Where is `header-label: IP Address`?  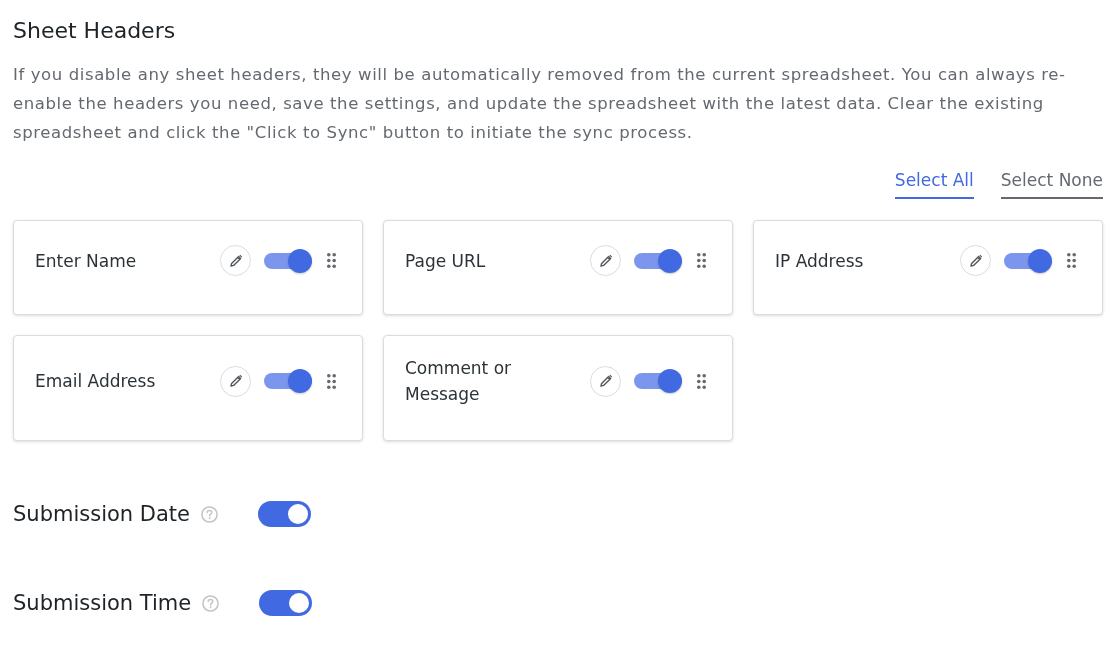 header-label: IP Address is located at coordinates (819, 261).